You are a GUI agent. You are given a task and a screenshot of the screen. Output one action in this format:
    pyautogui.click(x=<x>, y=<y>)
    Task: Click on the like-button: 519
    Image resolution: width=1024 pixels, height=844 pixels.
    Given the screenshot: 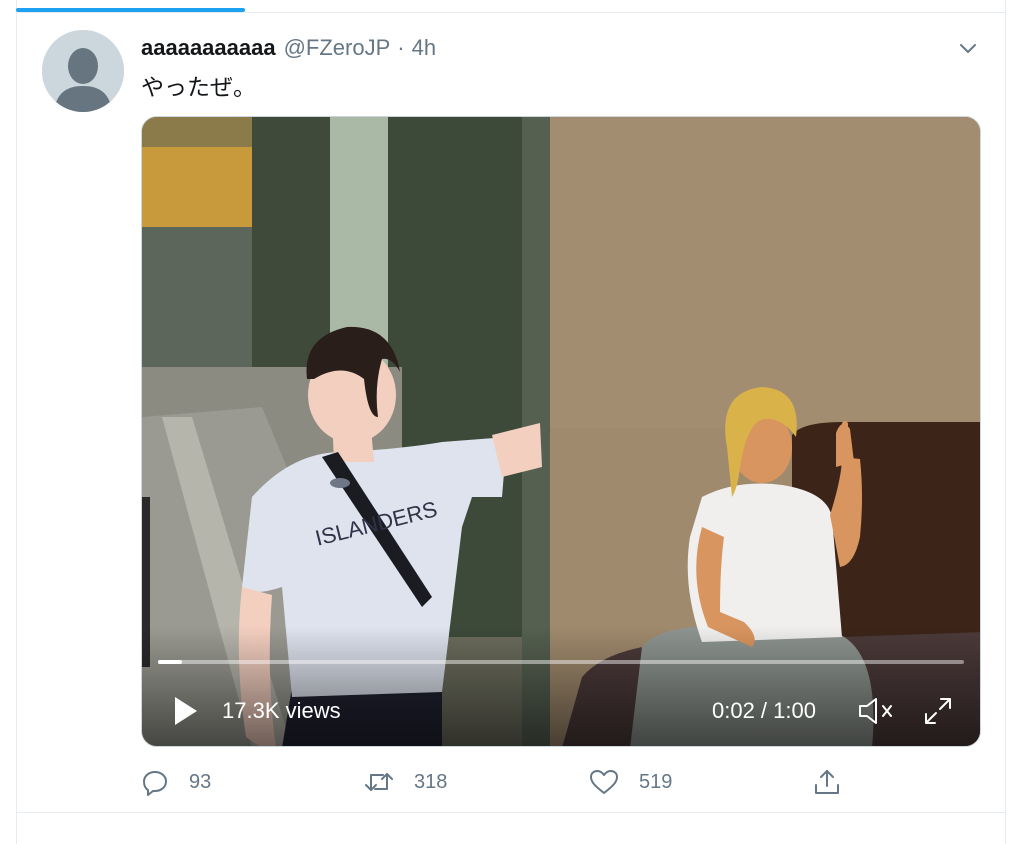 What is the action you would take?
    pyautogui.click(x=630, y=782)
    